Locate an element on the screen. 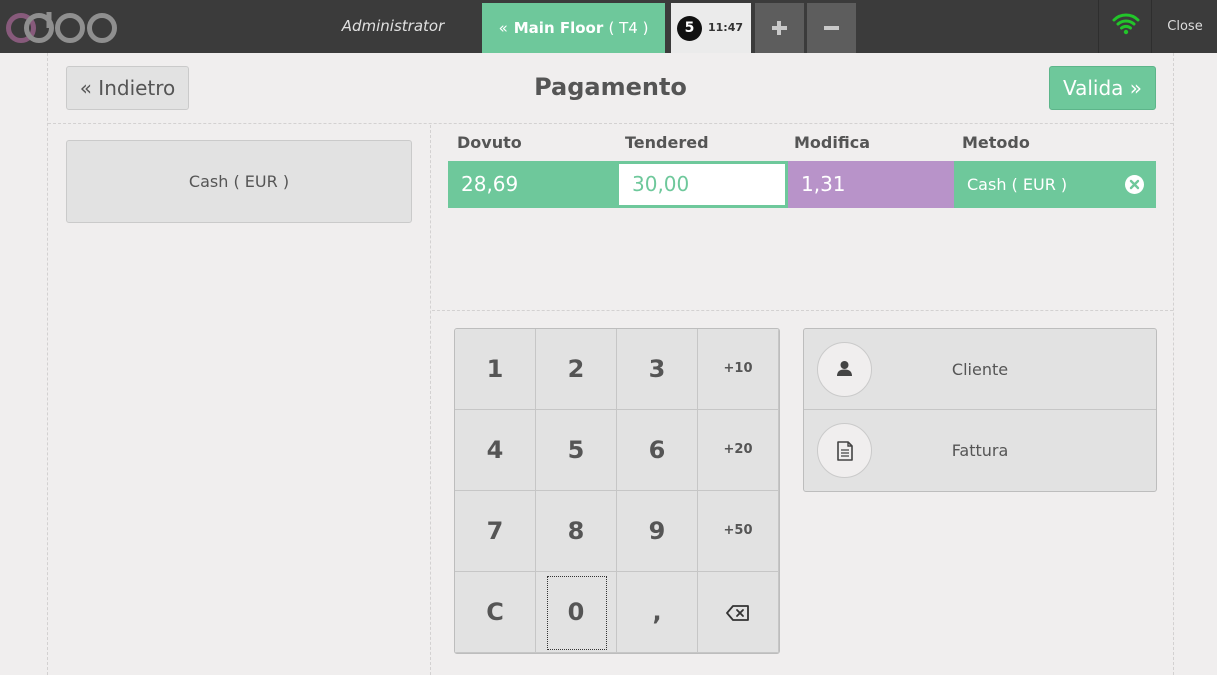 The width and height of the screenshot is (1217, 675). customer-label: Cliente is located at coordinates (980, 369).